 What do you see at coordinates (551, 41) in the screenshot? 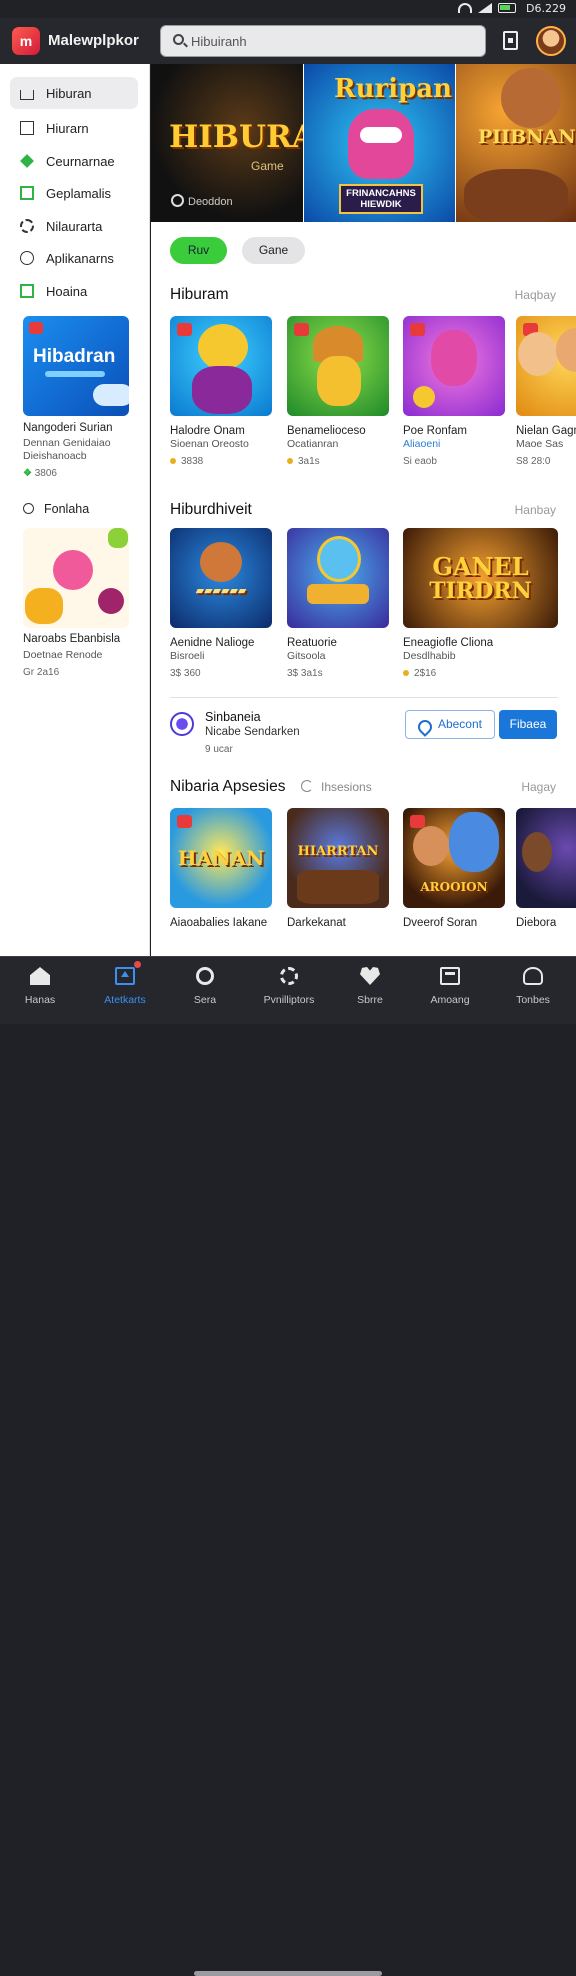
I see `avatar` at bounding box center [551, 41].